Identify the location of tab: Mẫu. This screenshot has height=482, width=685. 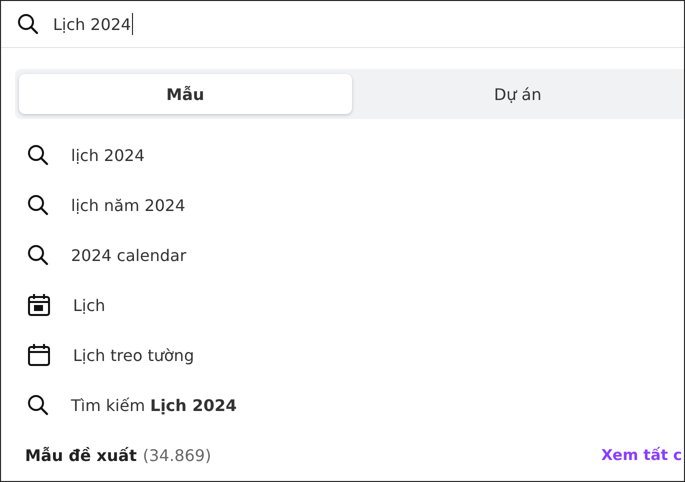
(185, 94).